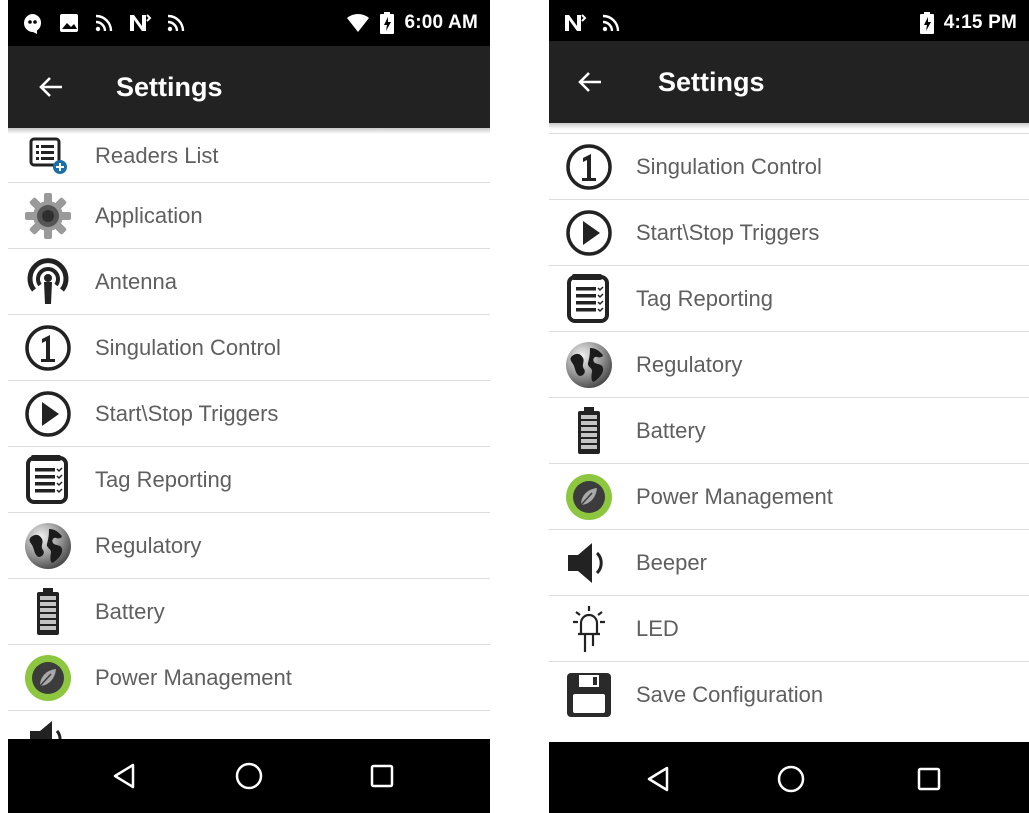  I want to click on app-bar-shadow, so click(789, 126).